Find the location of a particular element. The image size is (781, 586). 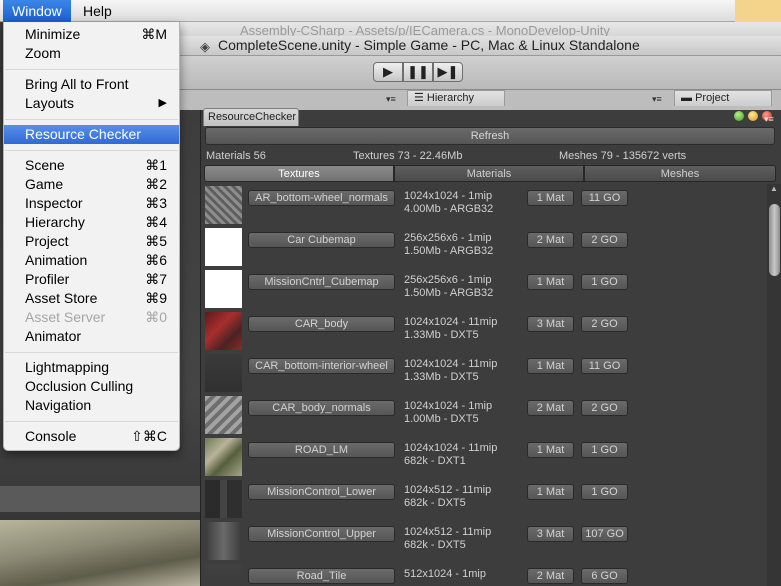

texture-name-button: AR_bottom-wheel_normals is located at coordinates (321, 198).